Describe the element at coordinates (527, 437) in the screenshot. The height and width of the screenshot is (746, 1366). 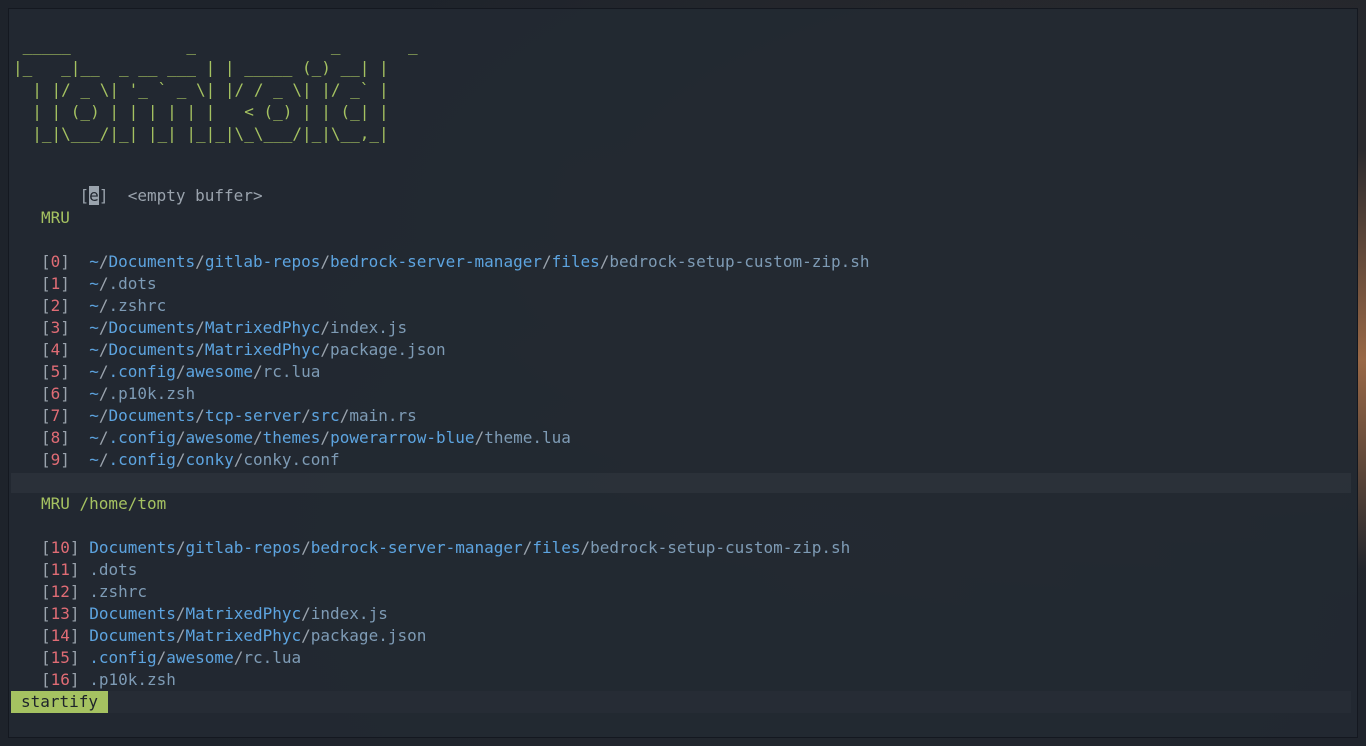
I see `path-filename: theme.lua` at that location.